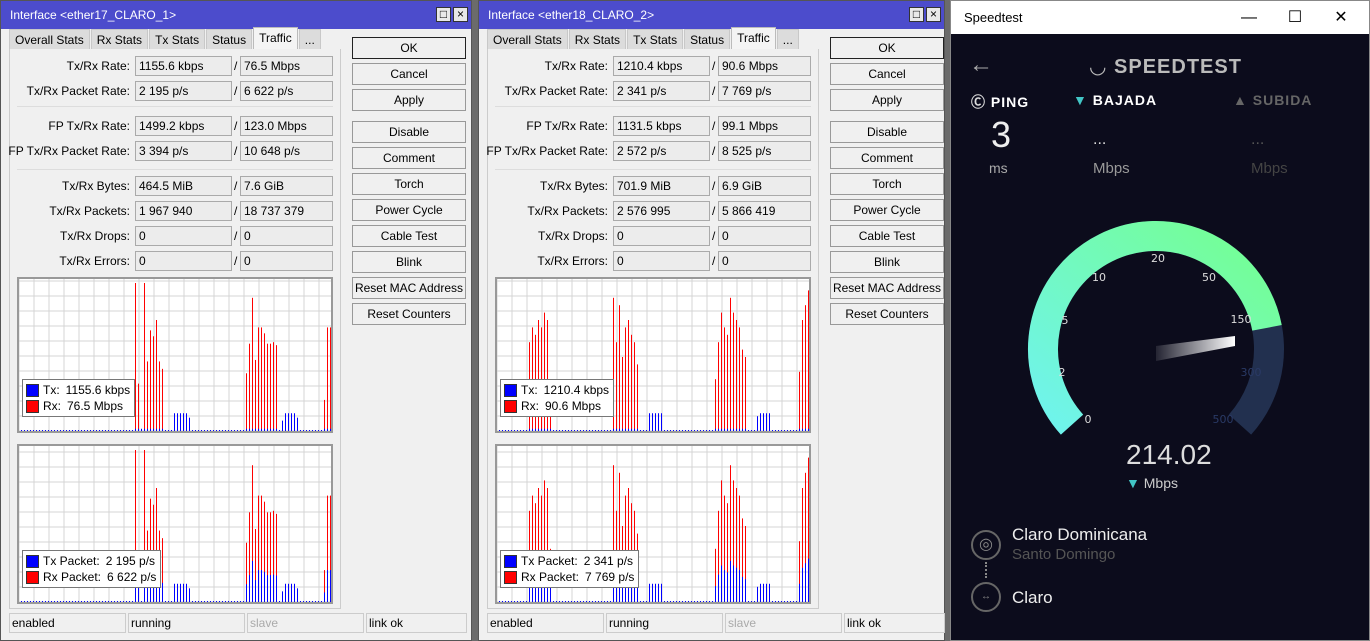 The image size is (1370, 641). I want to click on server-name: Claro, so click(1032, 598).